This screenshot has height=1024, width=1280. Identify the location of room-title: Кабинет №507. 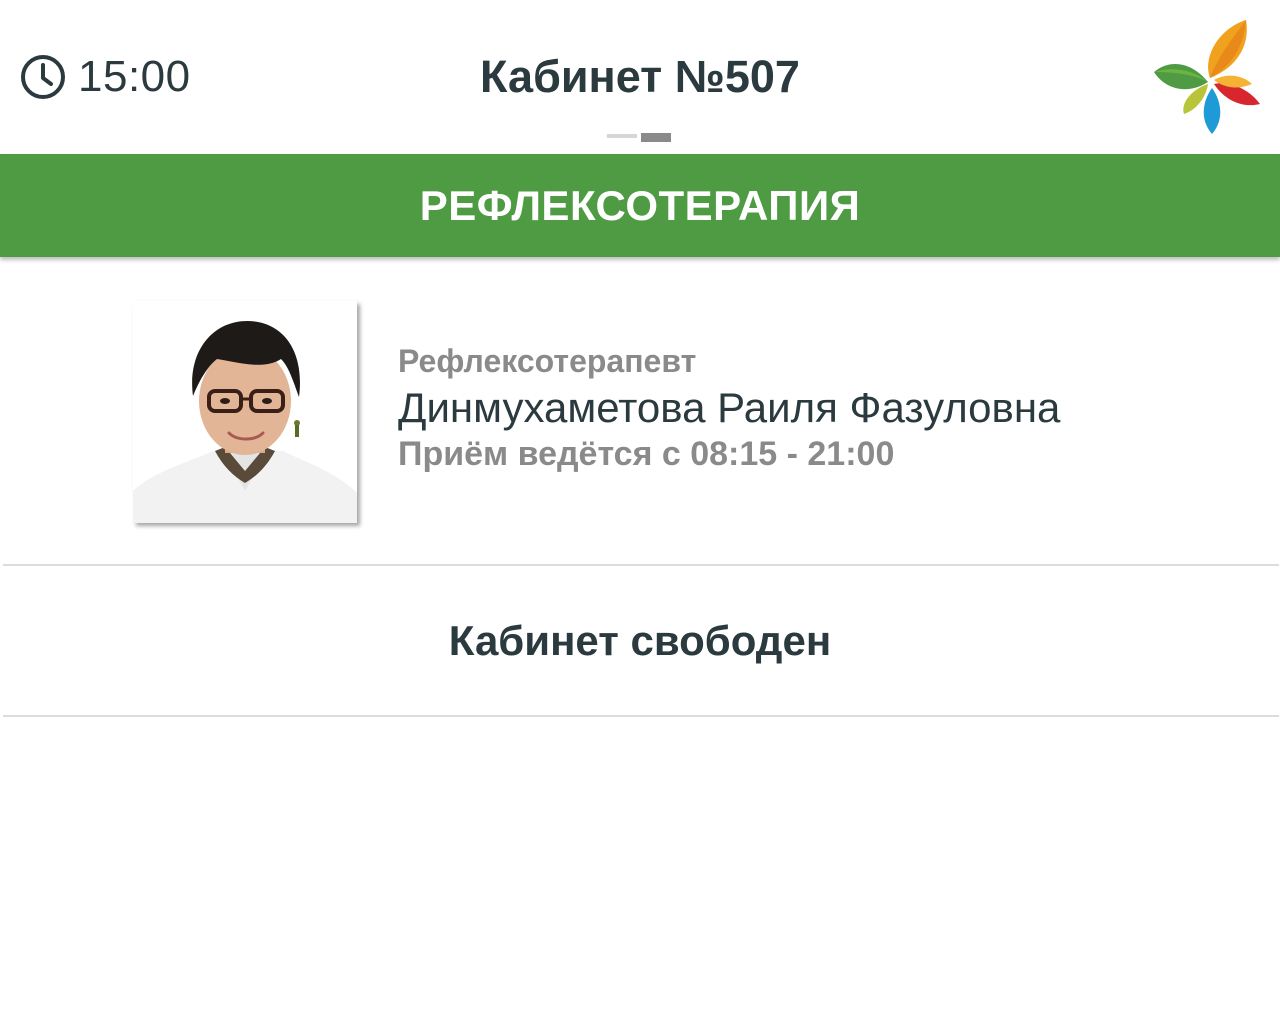
(640, 76).